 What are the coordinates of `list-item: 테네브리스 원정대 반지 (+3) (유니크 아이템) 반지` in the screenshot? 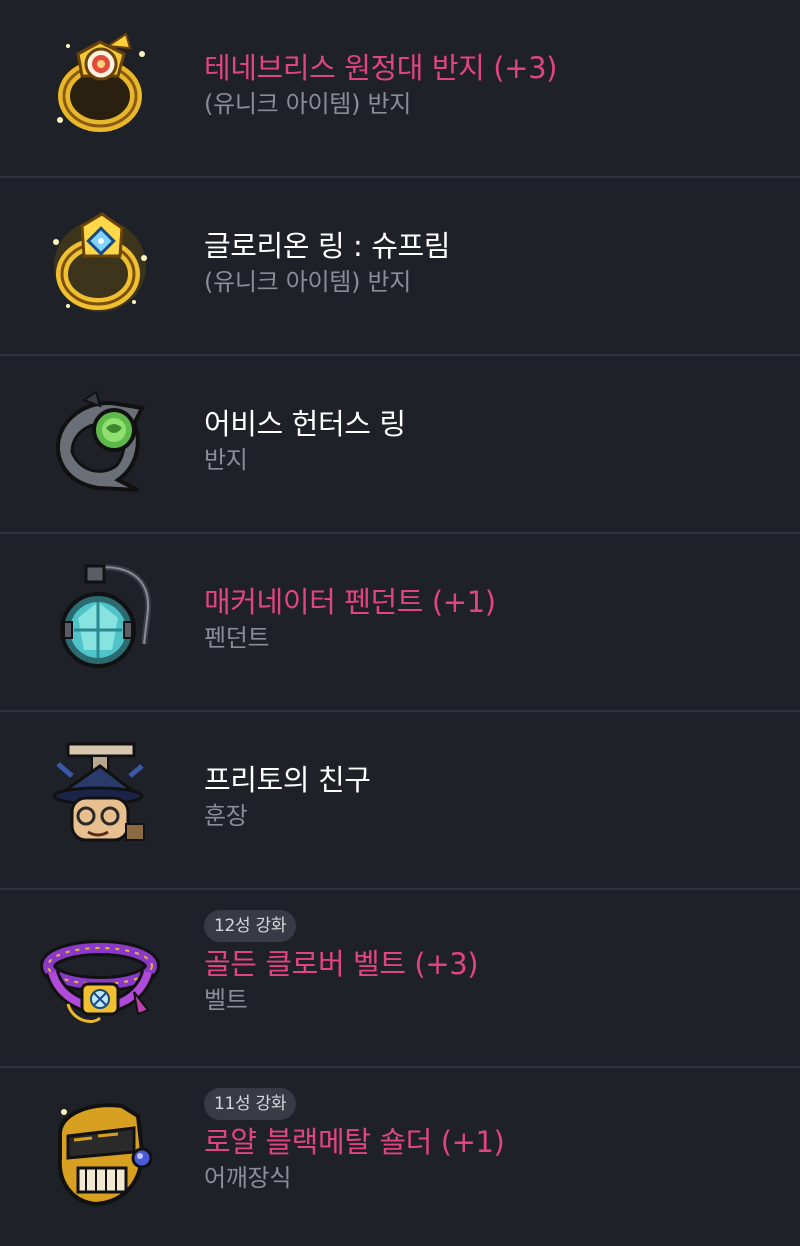 It's located at (400, 89).